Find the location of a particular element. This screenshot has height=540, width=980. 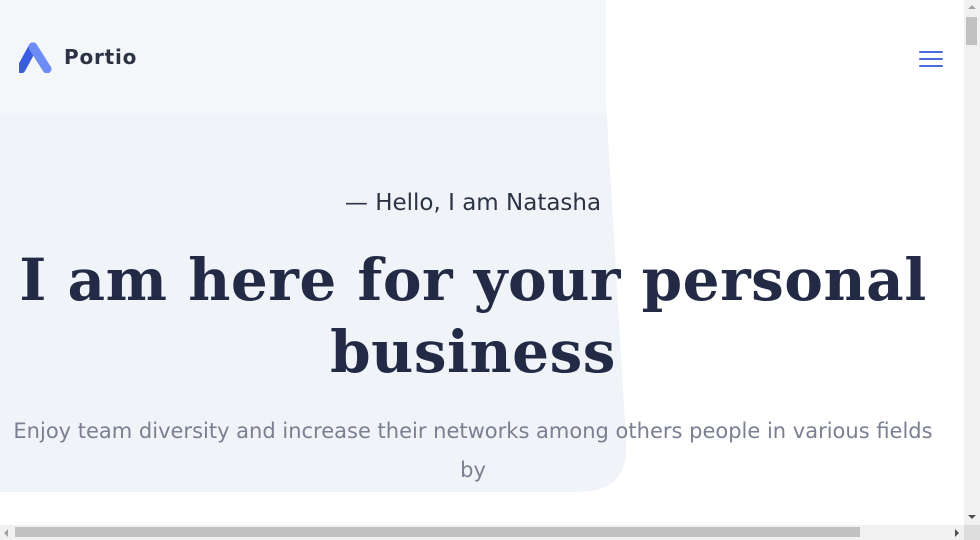

vertical-scrollbar is located at coordinates (972, 262).